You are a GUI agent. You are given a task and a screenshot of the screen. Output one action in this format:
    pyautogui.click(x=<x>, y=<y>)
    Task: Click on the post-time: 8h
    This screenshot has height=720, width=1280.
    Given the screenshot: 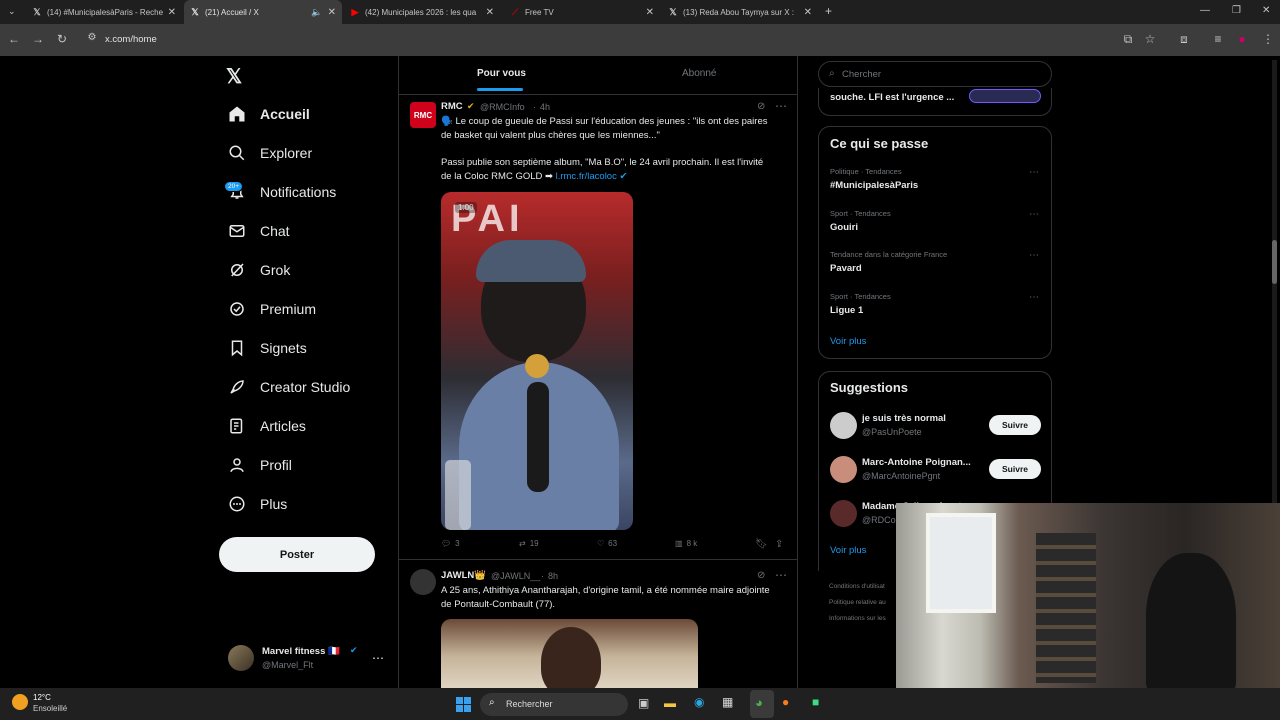 What is the action you would take?
    pyautogui.click(x=553, y=576)
    